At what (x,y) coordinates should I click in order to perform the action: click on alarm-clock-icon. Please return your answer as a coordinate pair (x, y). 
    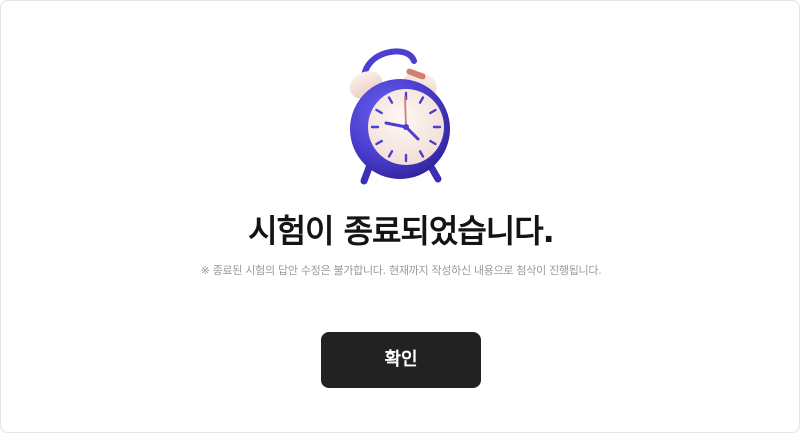
    Looking at the image, I should click on (402, 116).